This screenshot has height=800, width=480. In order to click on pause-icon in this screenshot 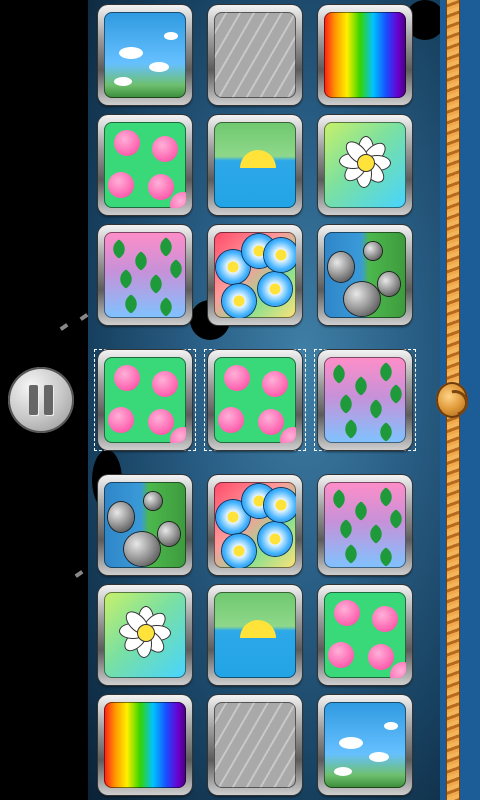, I will do `click(33, 400)`.